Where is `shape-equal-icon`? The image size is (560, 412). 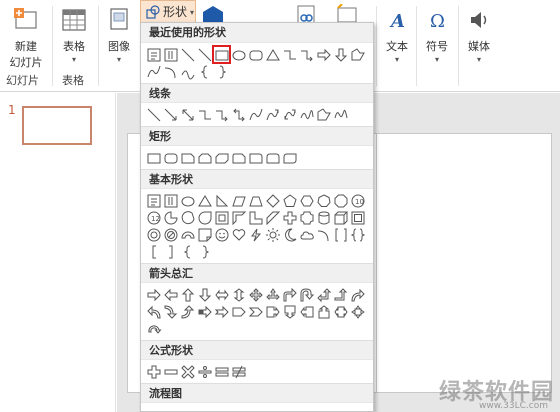
shape-equal-icon is located at coordinates (221, 371).